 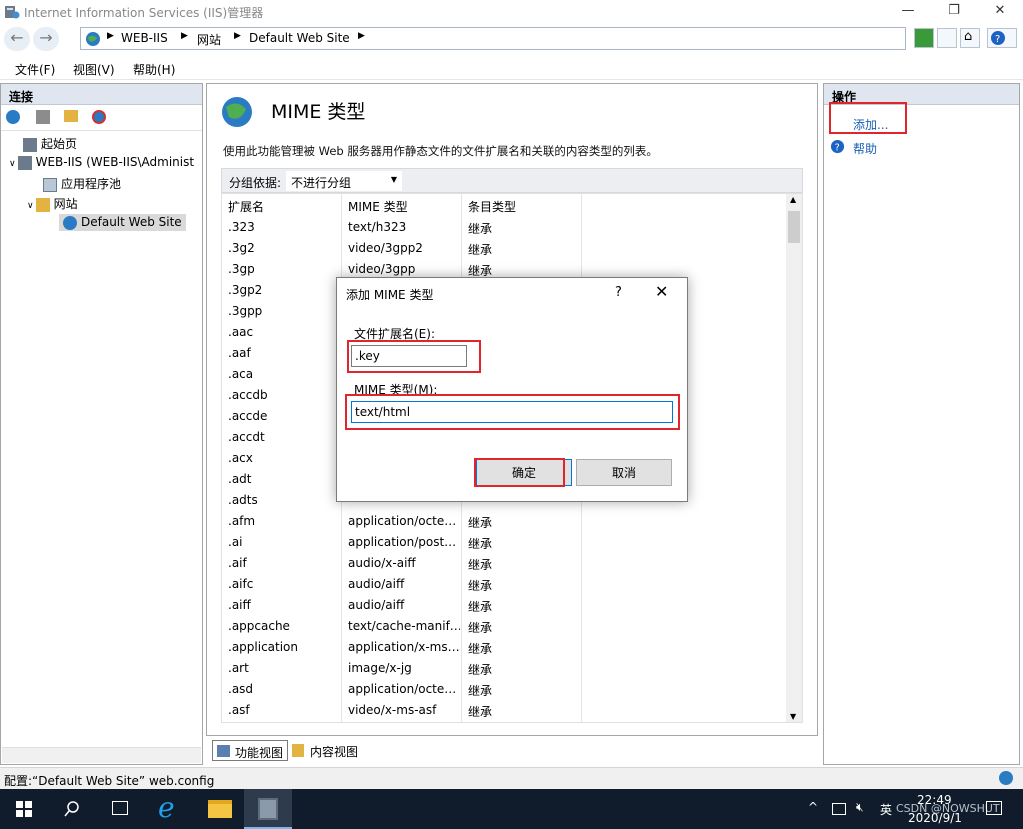 What do you see at coordinates (99, 117) in the screenshot?
I see `disconnect-icon` at bounding box center [99, 117].